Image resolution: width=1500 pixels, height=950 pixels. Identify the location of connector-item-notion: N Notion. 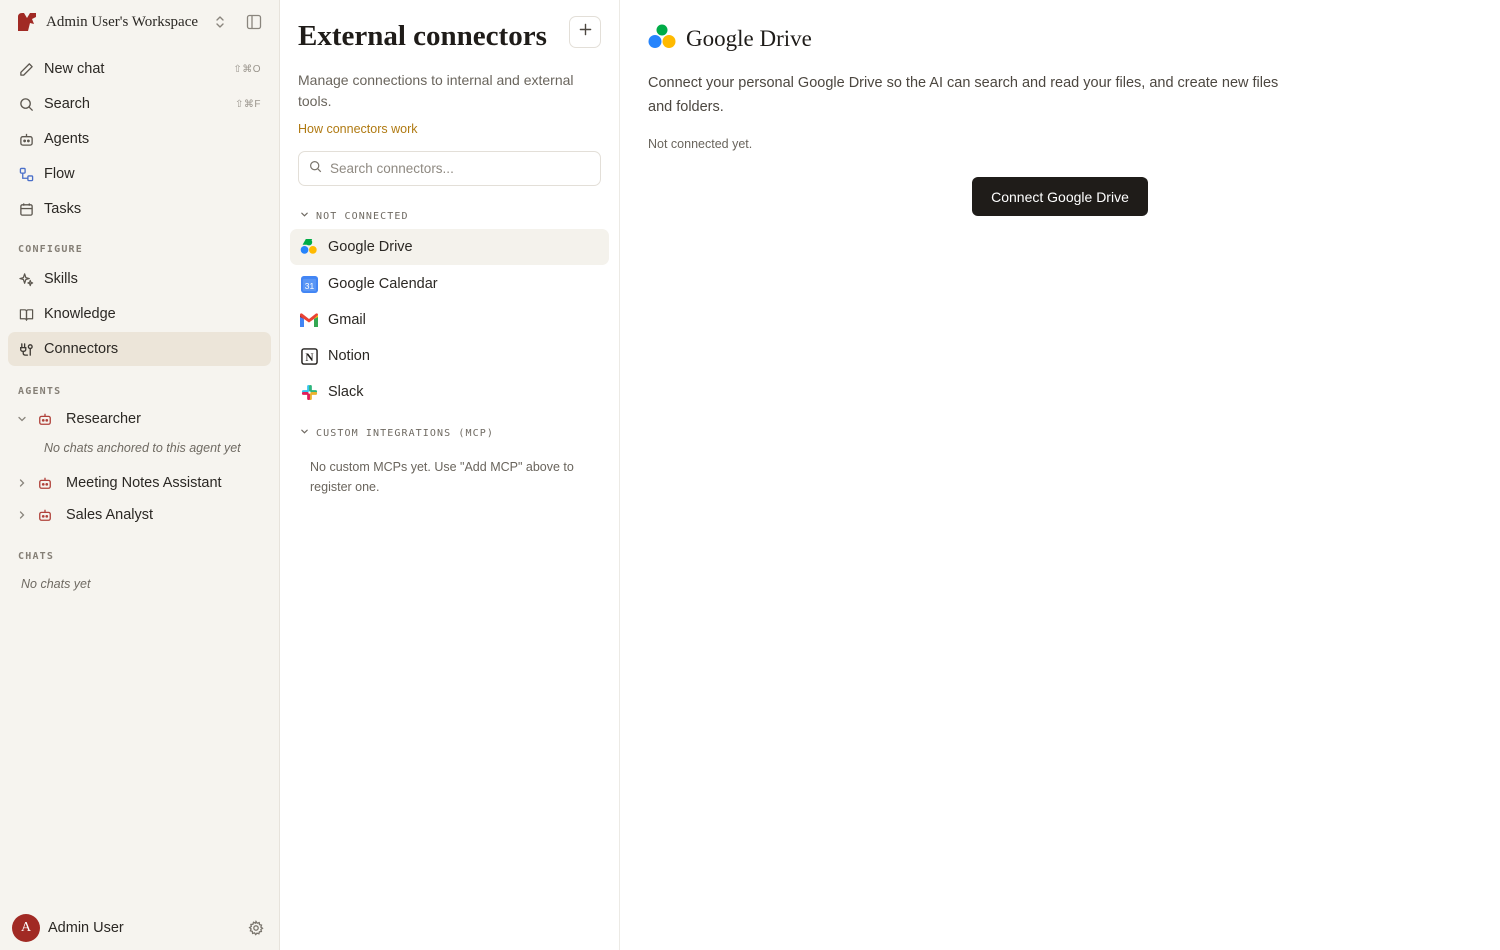
(449, 356).